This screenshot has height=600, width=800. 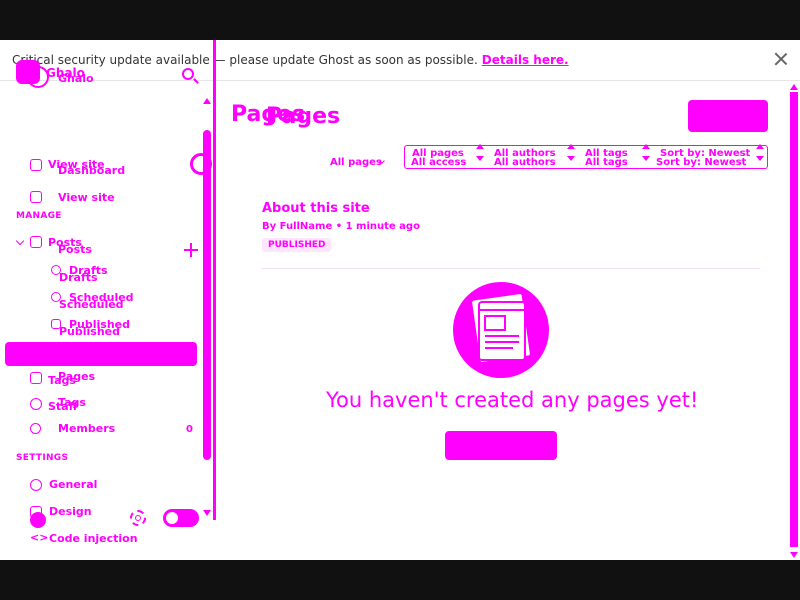 What do you see at coordinates (101, 354) in the screenshot?
I see `sidebar-item-active-highlight` at bounding box center [101, 354].